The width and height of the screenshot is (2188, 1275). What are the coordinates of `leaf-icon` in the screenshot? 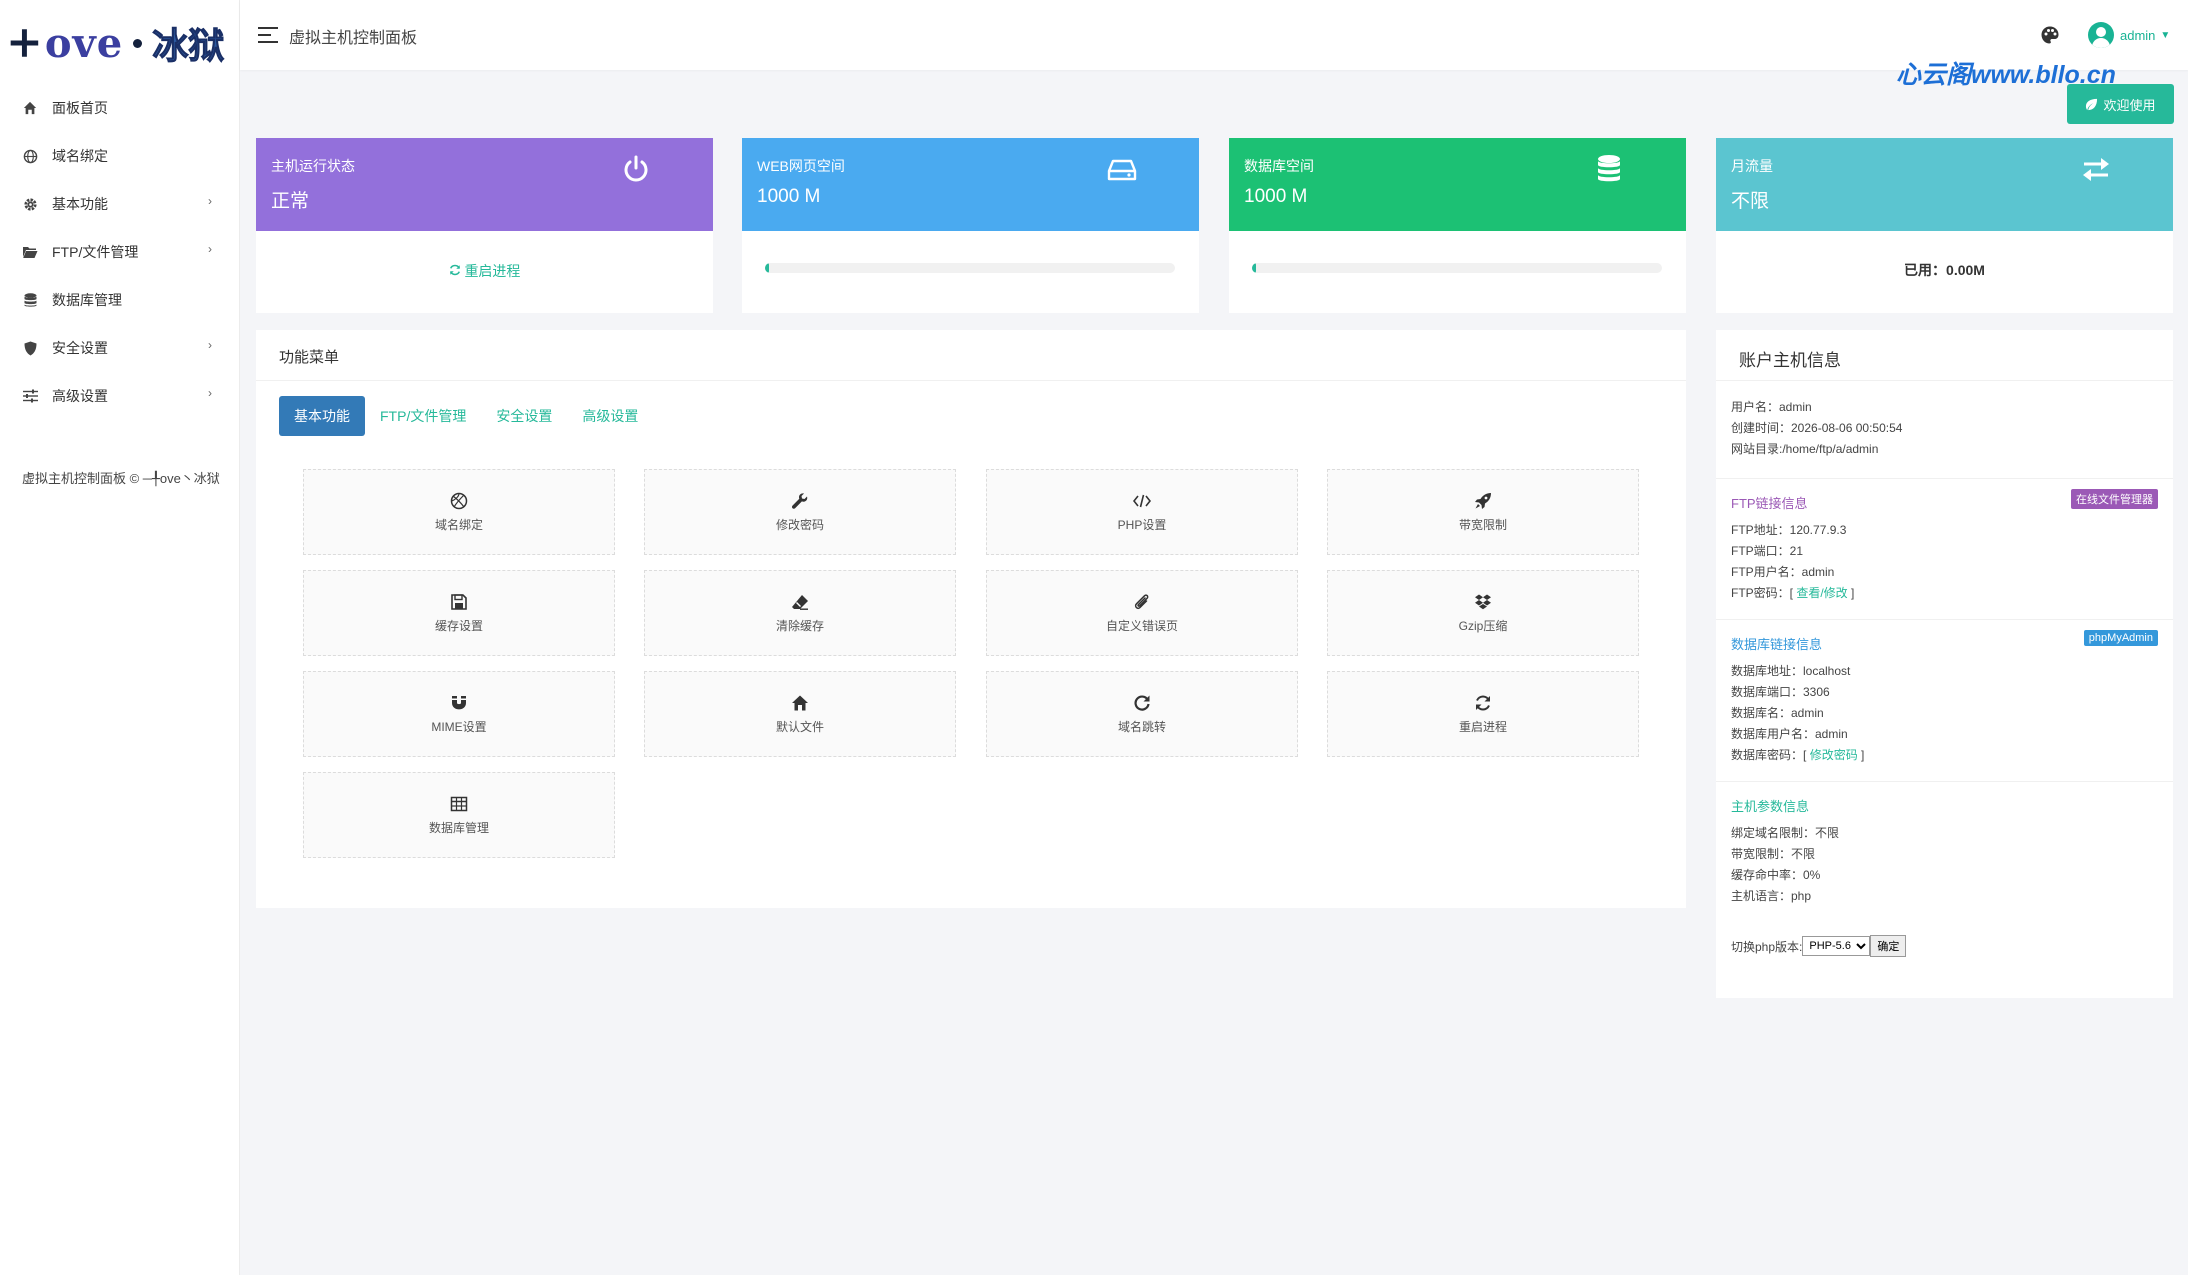 It's located at (2092, 104).